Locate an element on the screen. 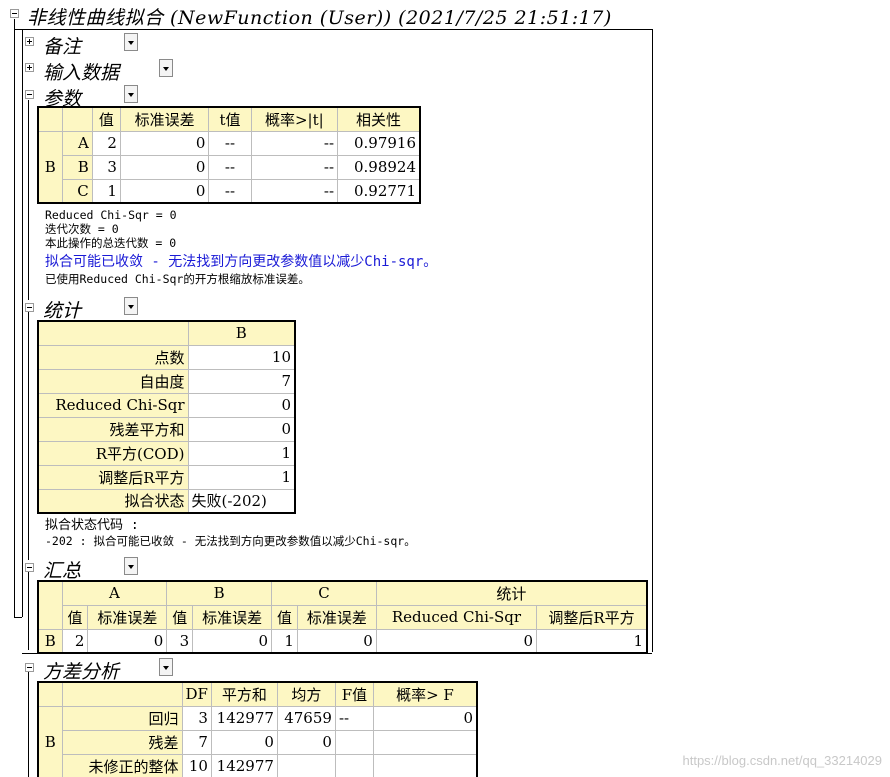 The width and height of the screenshot is (890, 777). param-value: 2 is located at coordinates (106, 143).